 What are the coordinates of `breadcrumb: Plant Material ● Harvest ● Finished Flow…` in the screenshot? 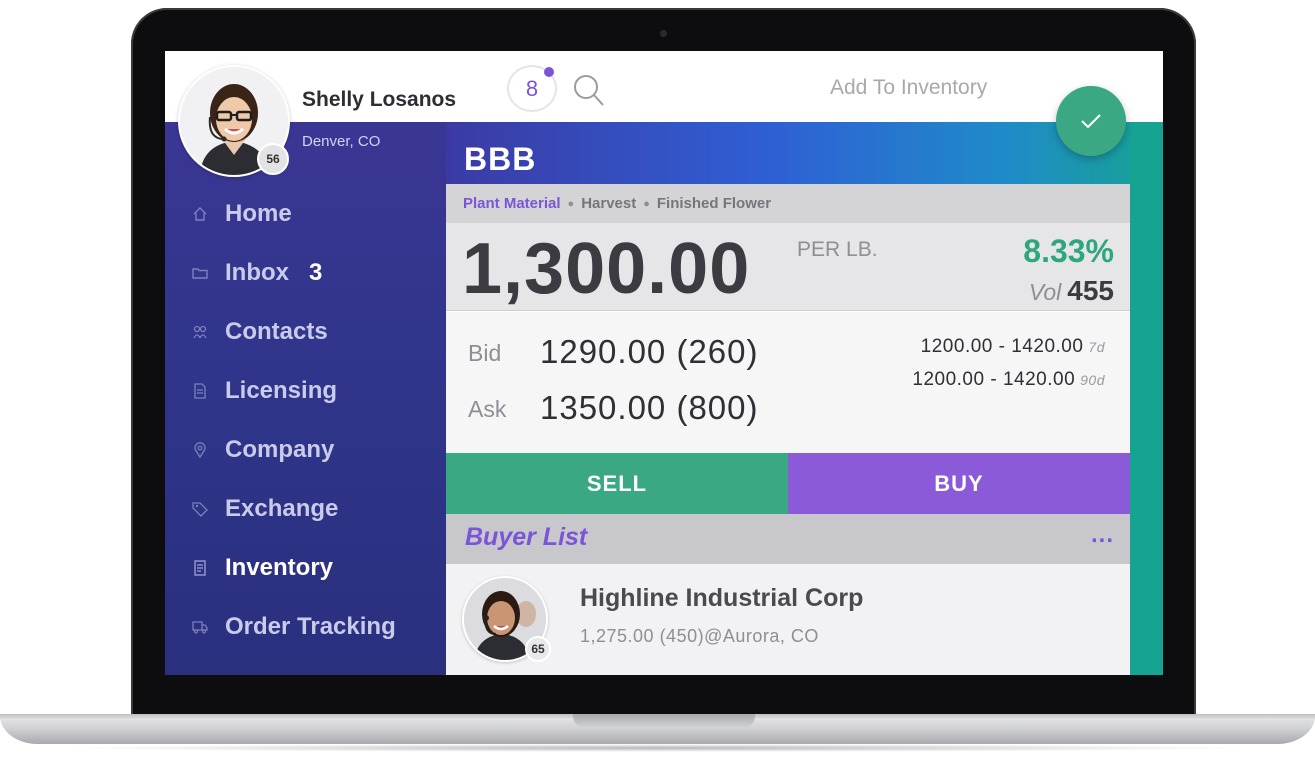 It's located at (788, 203).